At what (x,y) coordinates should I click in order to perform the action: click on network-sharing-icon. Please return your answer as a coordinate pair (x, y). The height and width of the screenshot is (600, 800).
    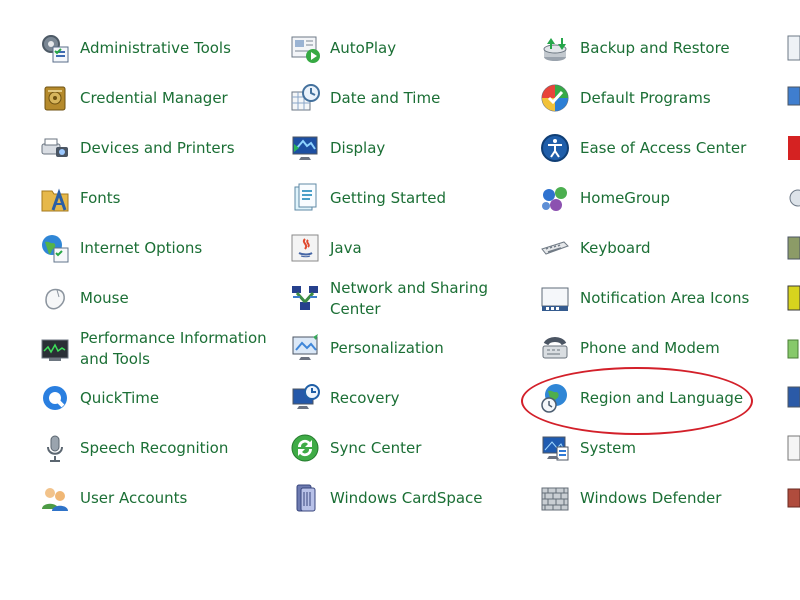
    Looking at the image, I should click on (305, 299).